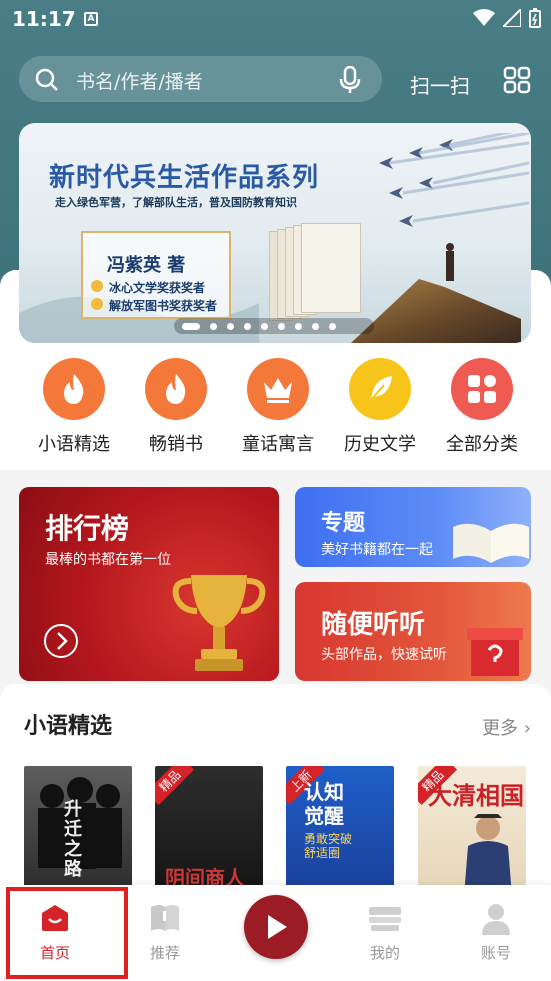 The height and width of the screenshot is (981, 551). What do you see at coordinates (385, 933) in the screenshot?
I see `nav-mine: 我的` at bounding box center [385, 933].